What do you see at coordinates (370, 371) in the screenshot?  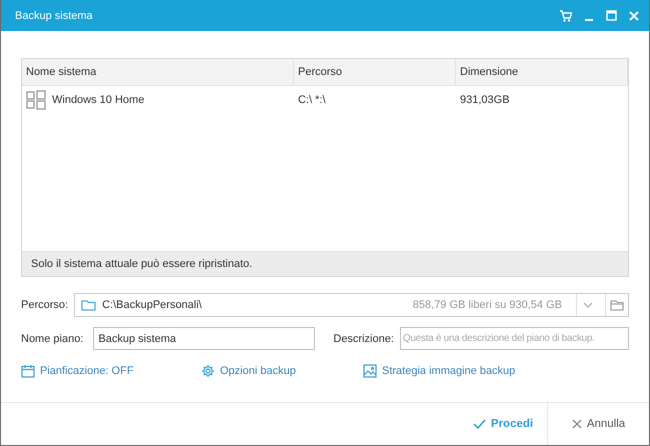 I see `image-icon` at bounding box center [370, 371].